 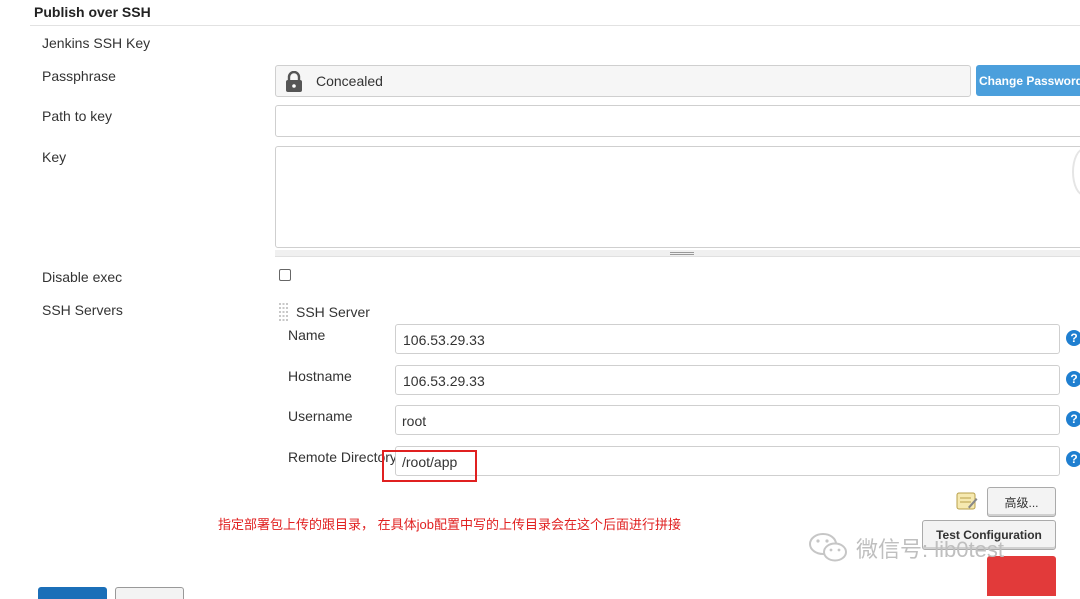 I want to click on notepad-icon, so click(x=967, y=501).